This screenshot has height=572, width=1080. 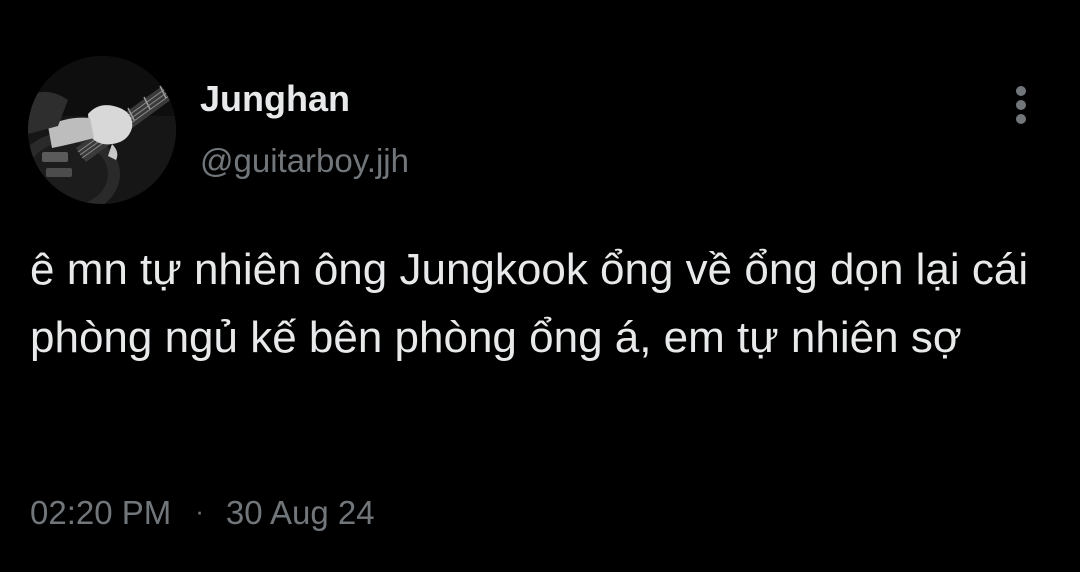 What do you see at coordinates (300, 512) in the screenshot?
I see `tweet-date: 30 Aug 24` at bounding box center [300, 512].